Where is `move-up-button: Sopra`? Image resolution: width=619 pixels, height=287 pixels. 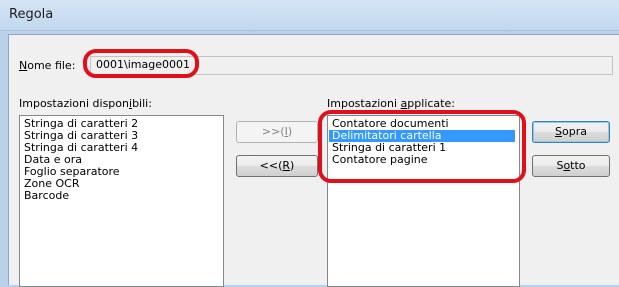
move-up-button: Sopra is located at coordinates (571, 132).